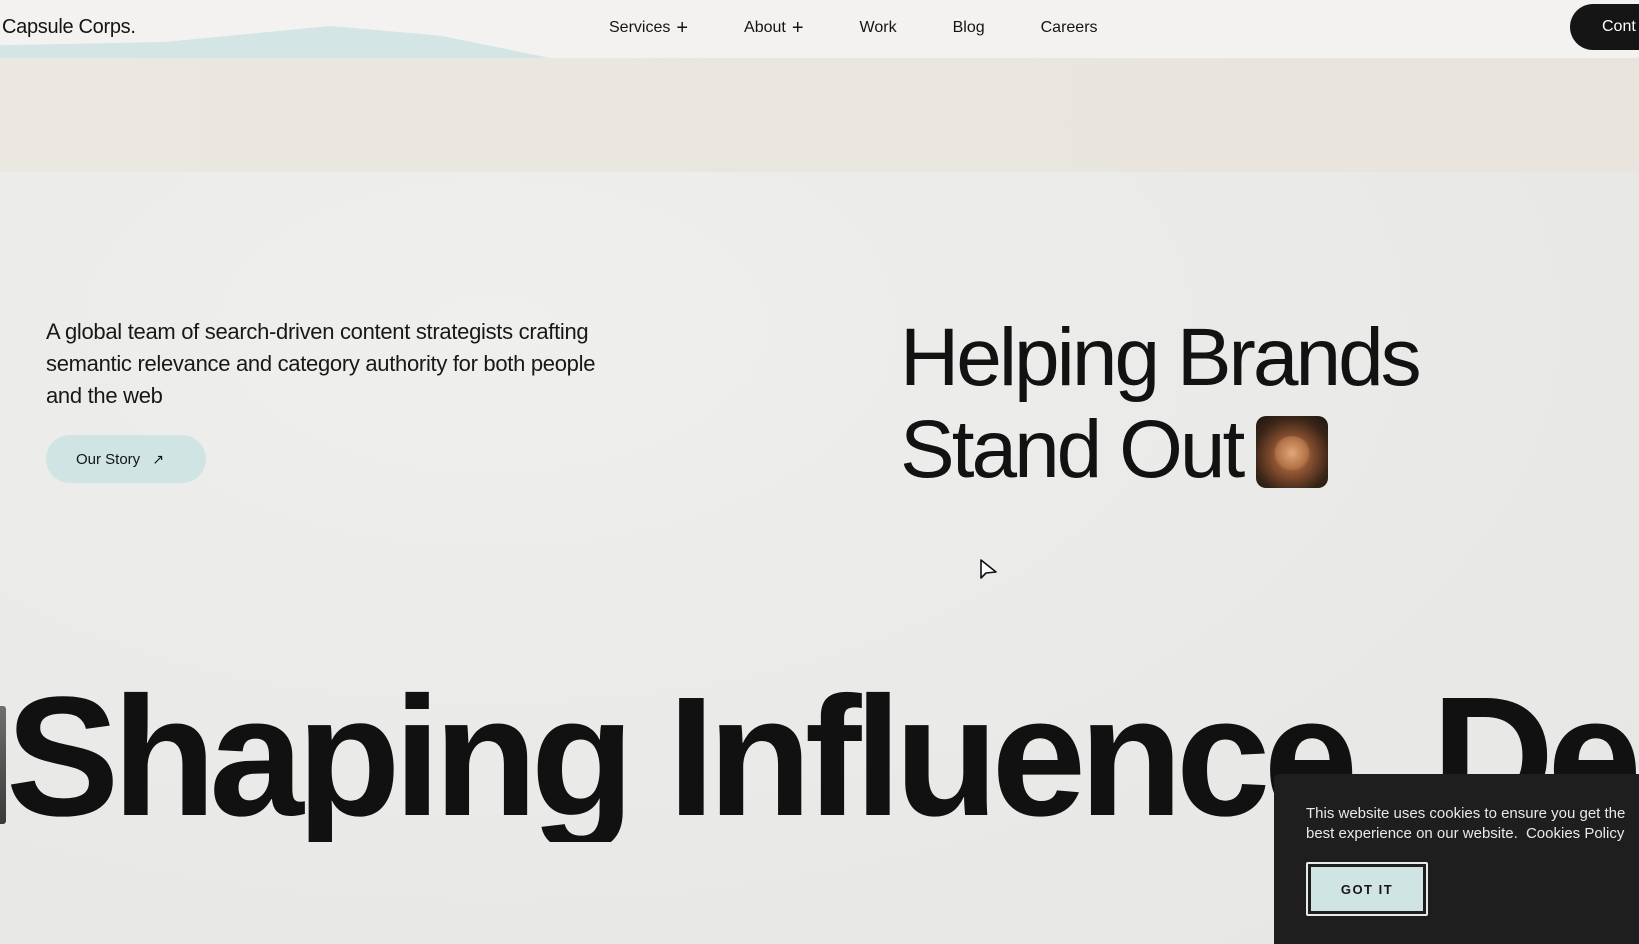 This screenshot has height=944, width=1639. Describe the element at coordinates (1072, 449) in the screenshot. I see `headline-line-2: Stand Out` at that location.